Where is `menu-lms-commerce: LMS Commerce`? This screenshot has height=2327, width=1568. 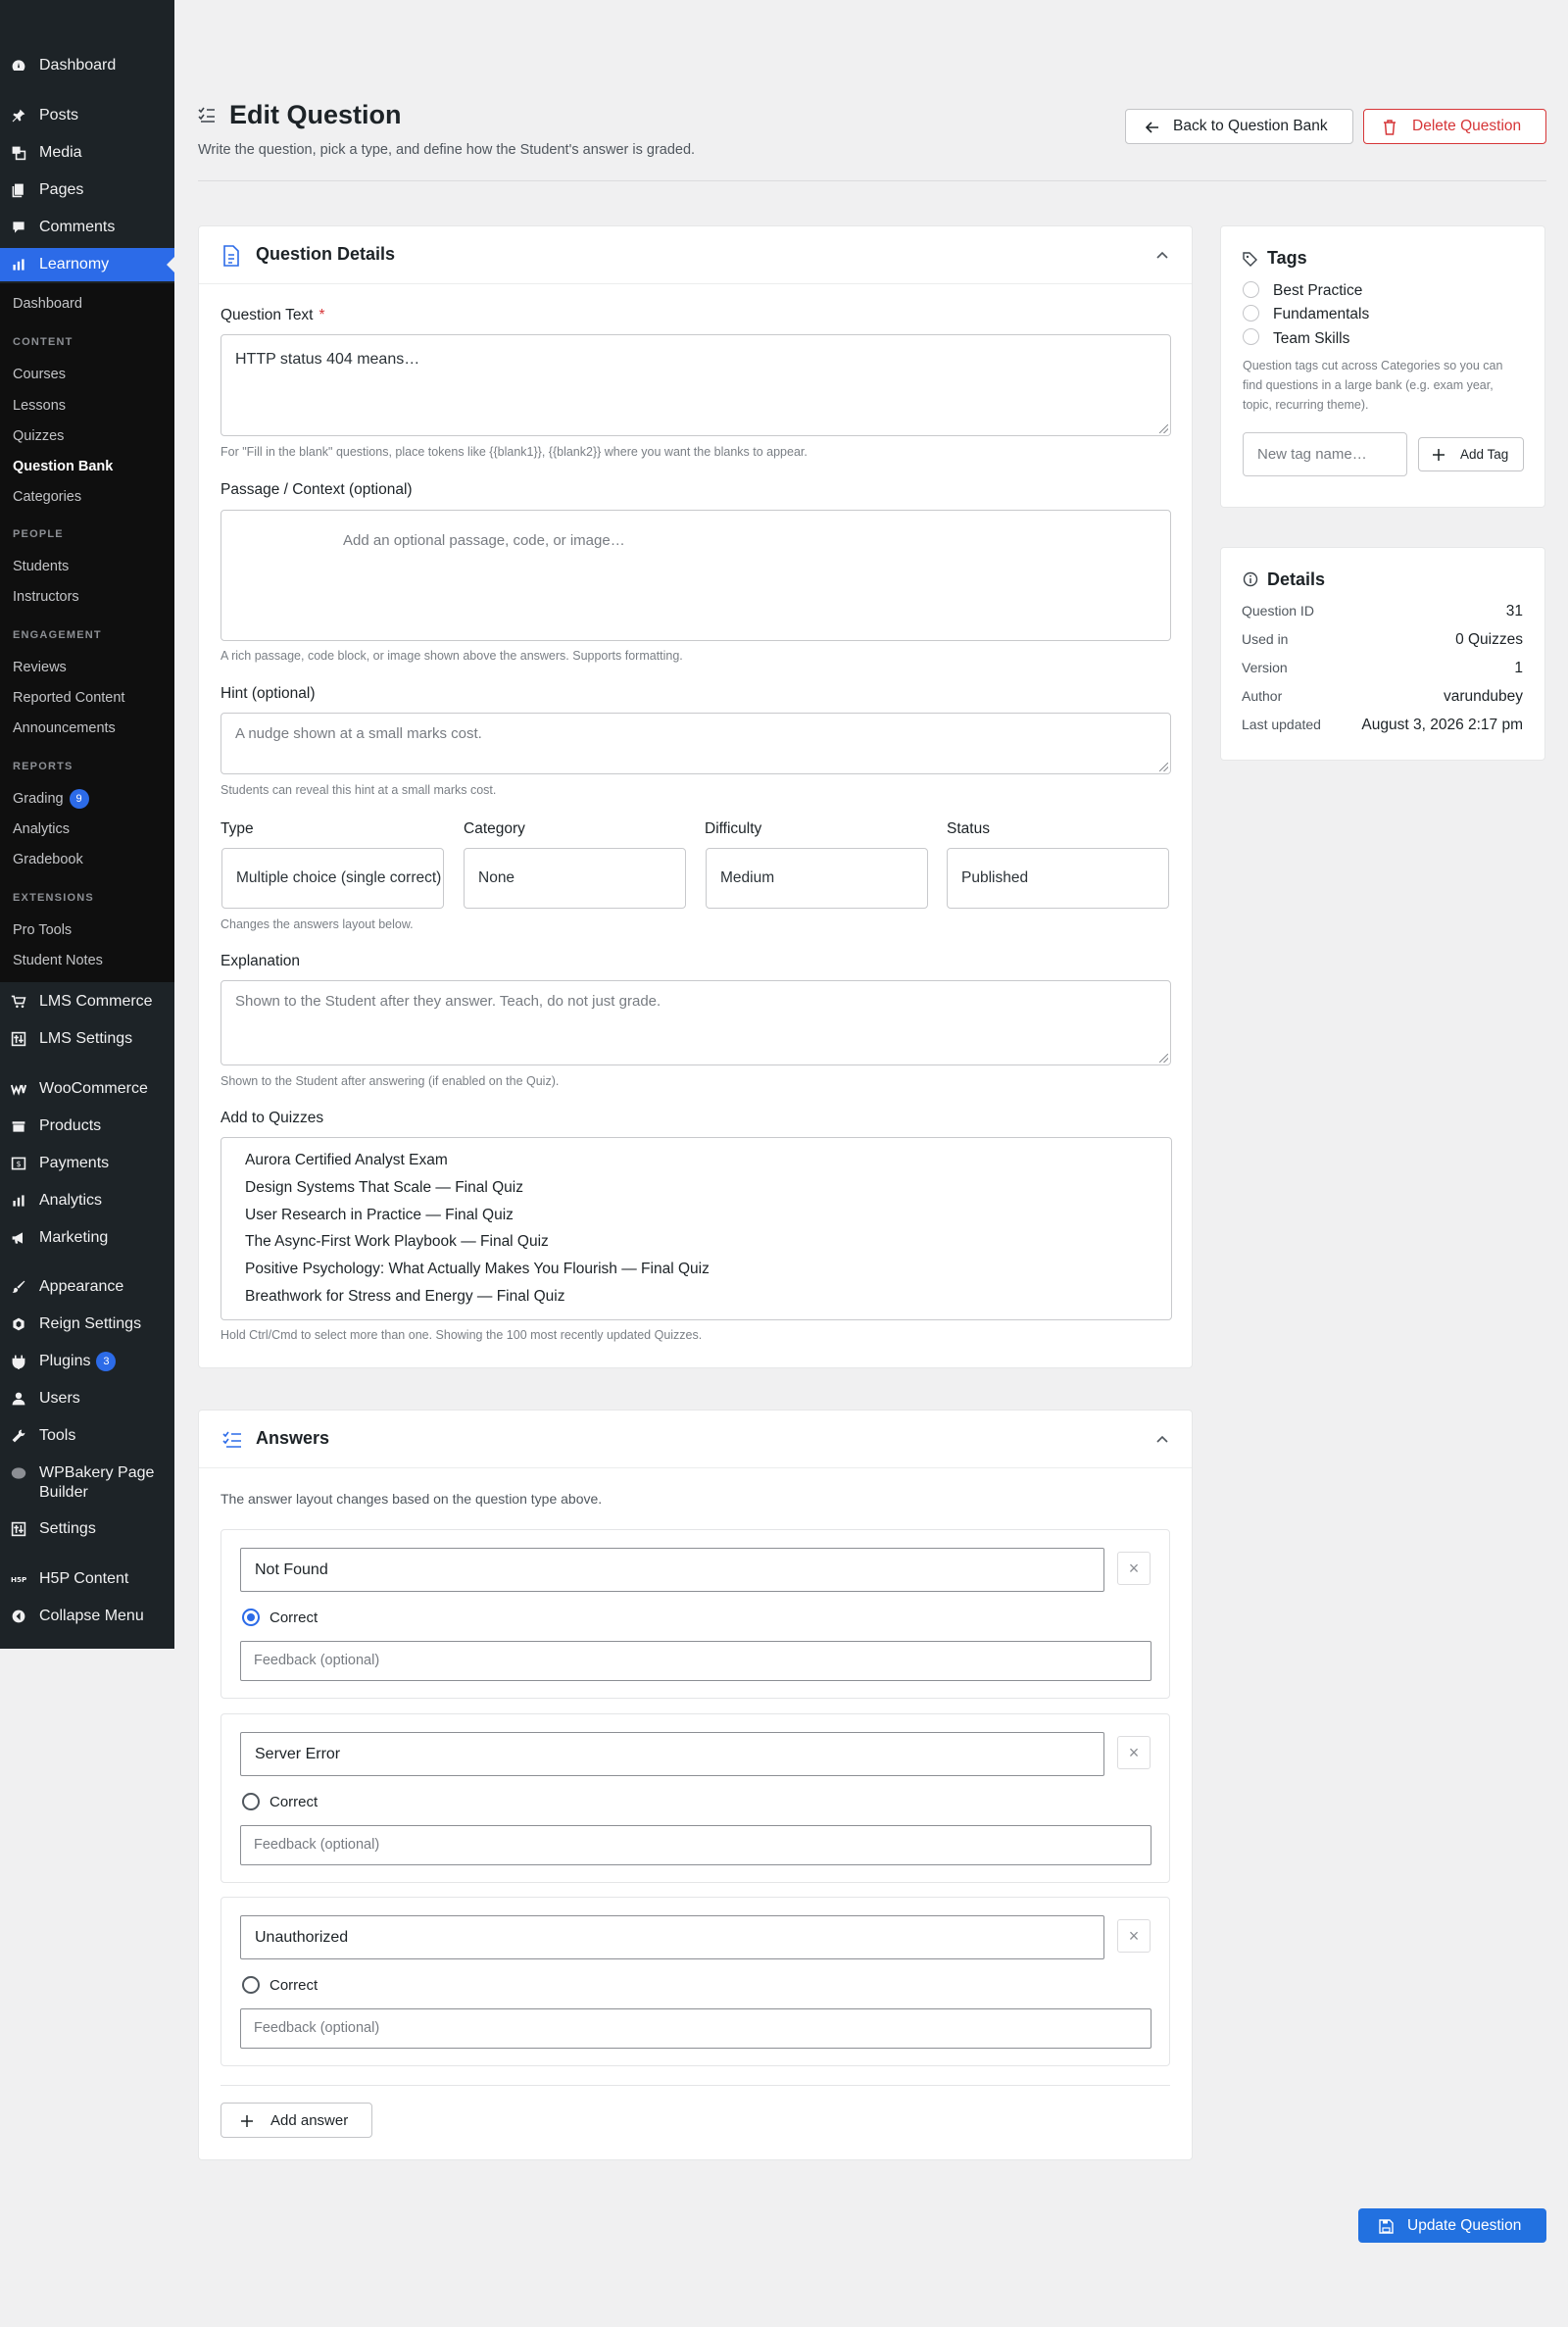
menu-lms-commerce: LMS Commerce is located at coordinates (87, 1002).